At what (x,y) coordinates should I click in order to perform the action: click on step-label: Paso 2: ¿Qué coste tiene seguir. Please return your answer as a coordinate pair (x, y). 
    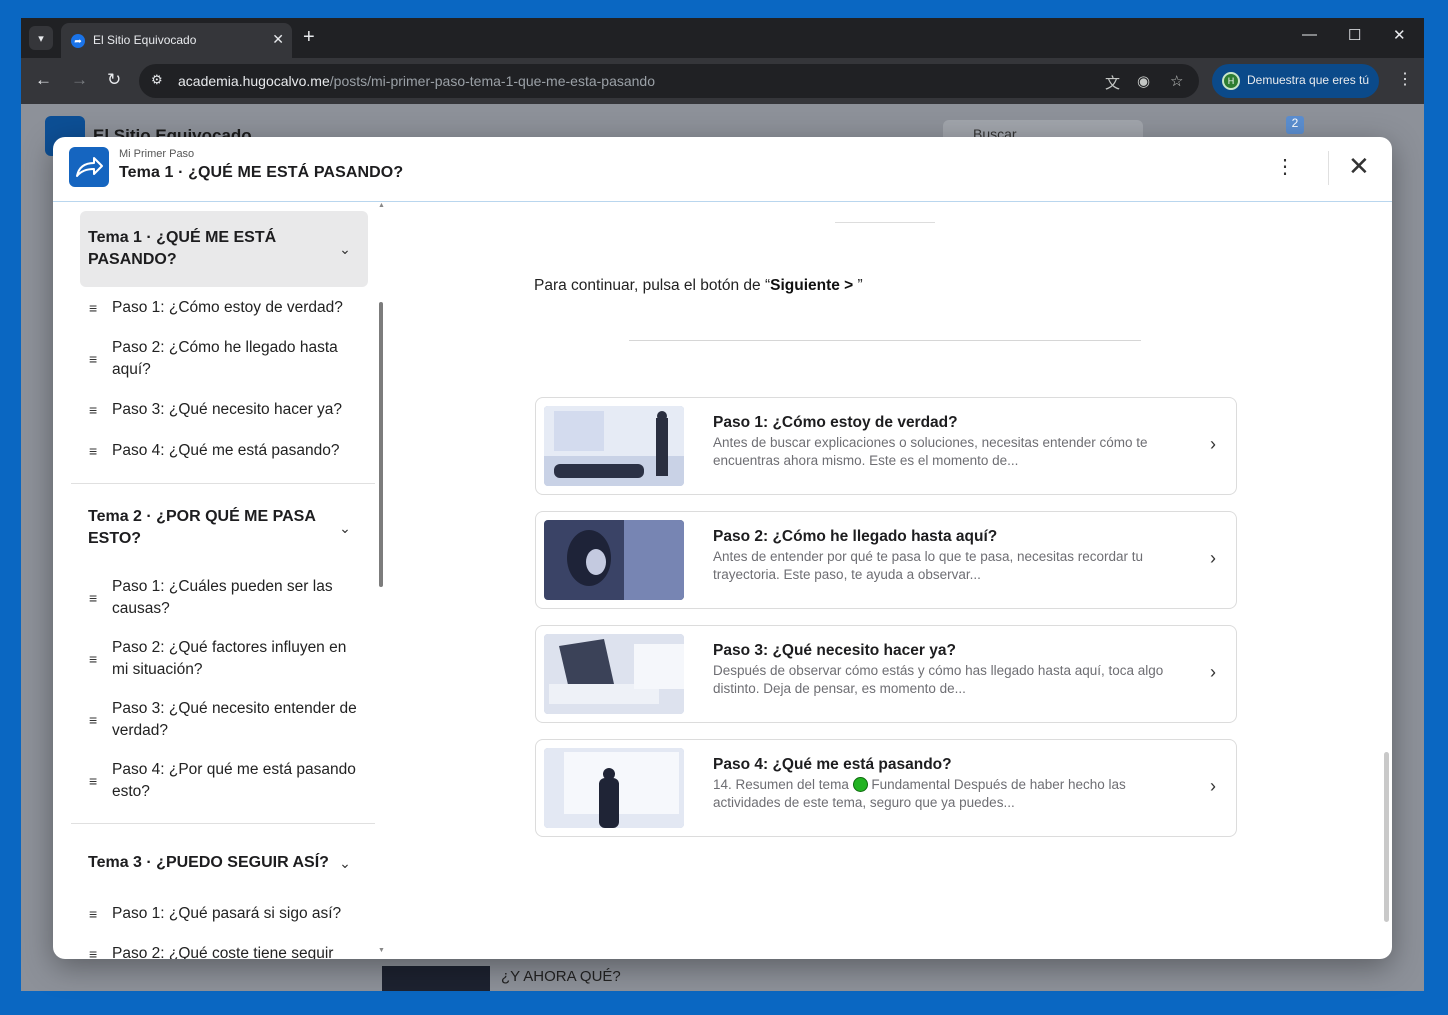
    Looking at the image, I should click on (223, 952).